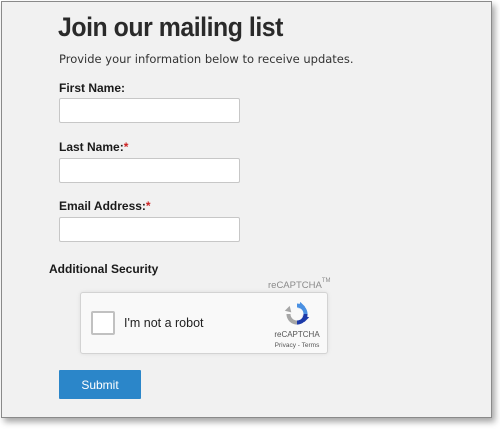  Describe the element at coordinates (102, 206) in the screenshot. I see `email-address-label-text: Email Address:` at that location.